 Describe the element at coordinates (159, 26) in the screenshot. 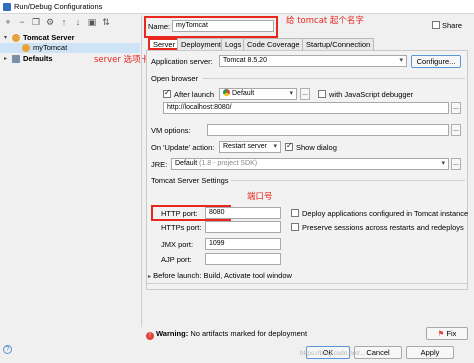

I see `name-label: Name:` at that location.